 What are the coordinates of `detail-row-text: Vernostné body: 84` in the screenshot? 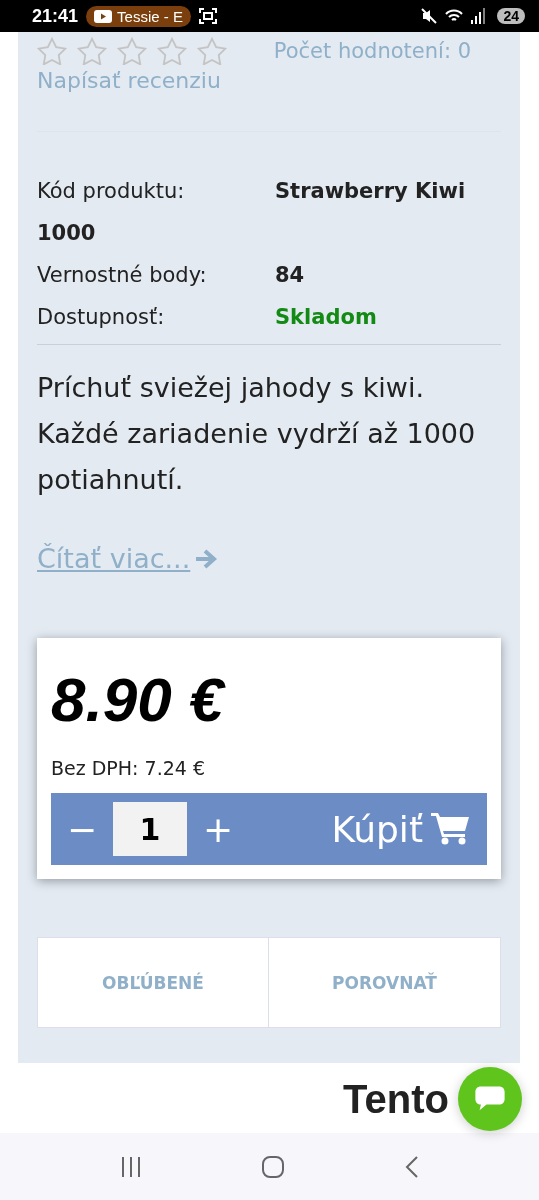 It's located at (171, 275).